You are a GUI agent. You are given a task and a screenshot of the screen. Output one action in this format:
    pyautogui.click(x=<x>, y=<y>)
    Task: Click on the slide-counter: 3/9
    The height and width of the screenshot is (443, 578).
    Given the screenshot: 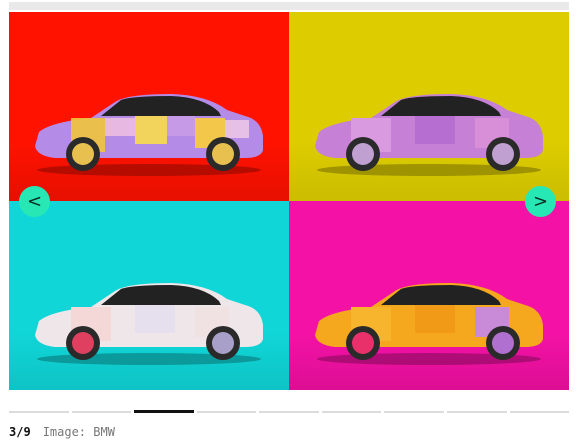 What is the action you would take?
    pyautogui.click(x=20, y=432)
    